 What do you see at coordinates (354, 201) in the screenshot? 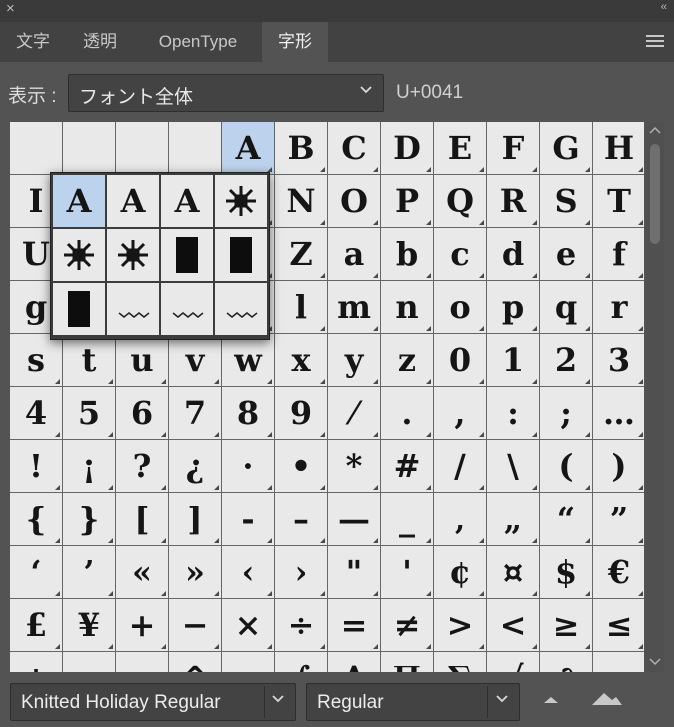
I see `glyph-cell: O` at bounding box center [354, 201].